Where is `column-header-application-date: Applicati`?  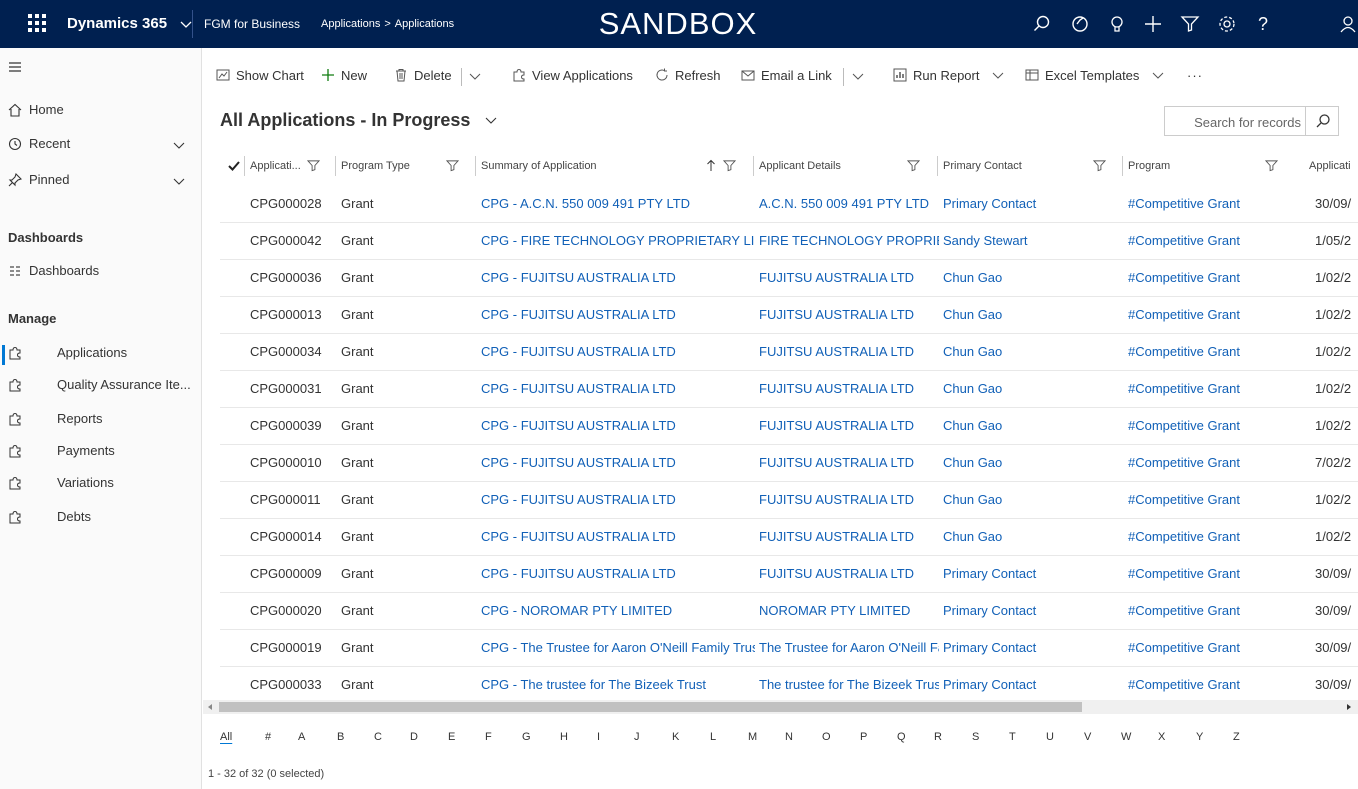 column-header-application-date: Applicati is located at coordinates (1333, 166).